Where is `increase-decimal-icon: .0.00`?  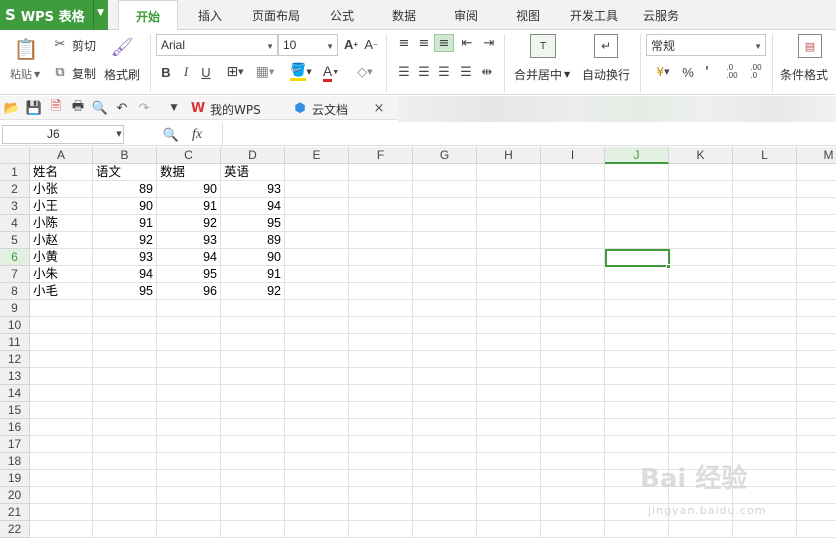
increase-decimal-icon: .0.00 is located at coordinates (732, 72).